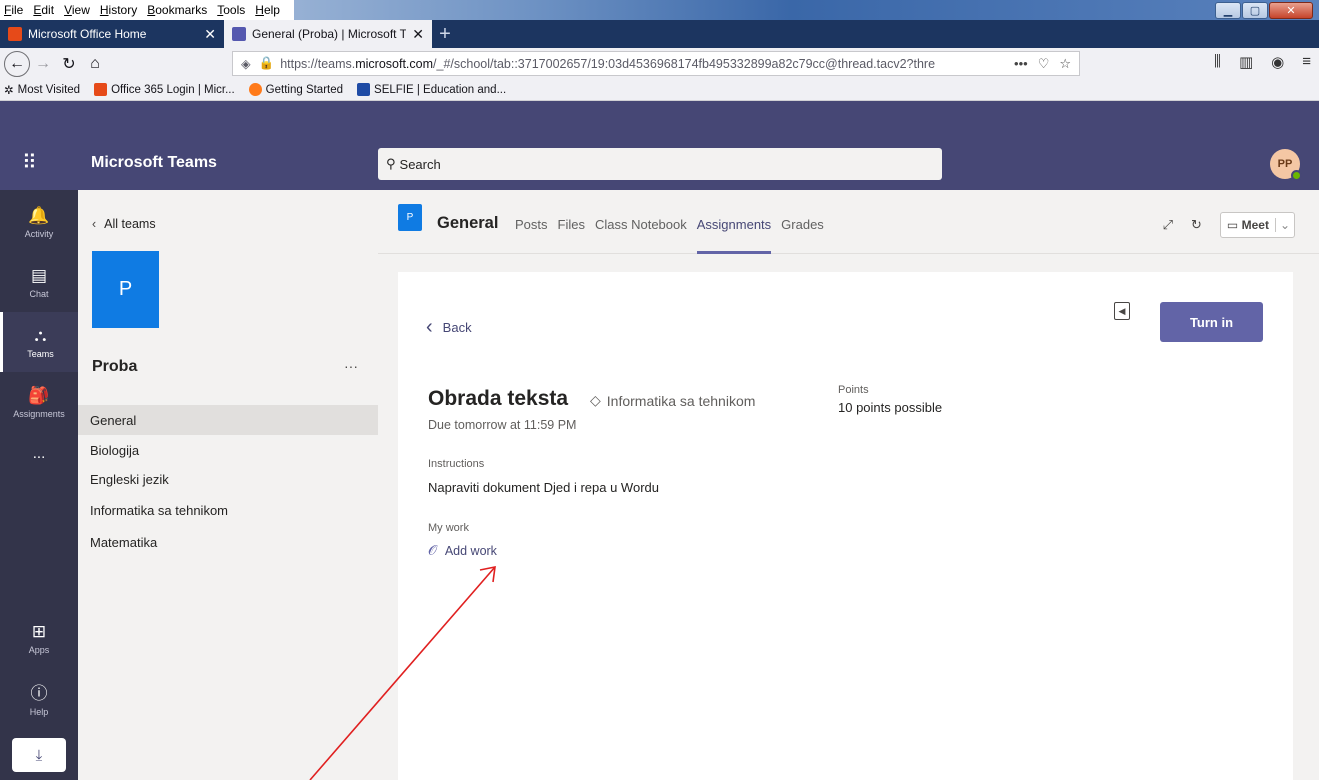 Image resolution: width=1319 pixels, height=780 pixels. I want to click on rail-activity: 🔔 Activity, so click(39, 222).